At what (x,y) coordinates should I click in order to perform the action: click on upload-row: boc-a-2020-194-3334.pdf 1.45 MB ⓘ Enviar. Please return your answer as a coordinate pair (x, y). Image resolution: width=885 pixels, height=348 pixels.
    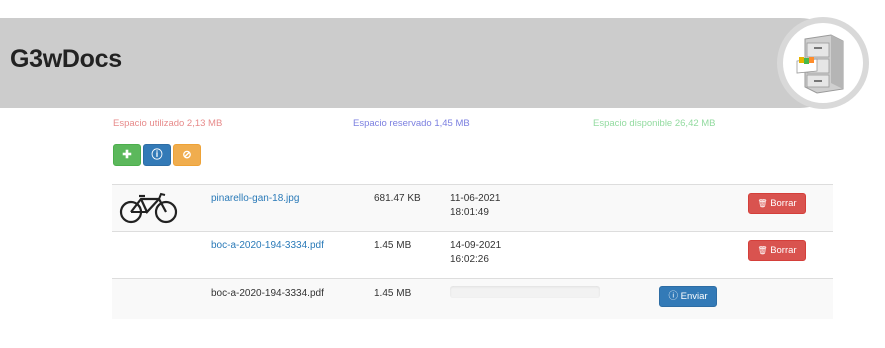
    Looking at the image, I should click on (472, 298).